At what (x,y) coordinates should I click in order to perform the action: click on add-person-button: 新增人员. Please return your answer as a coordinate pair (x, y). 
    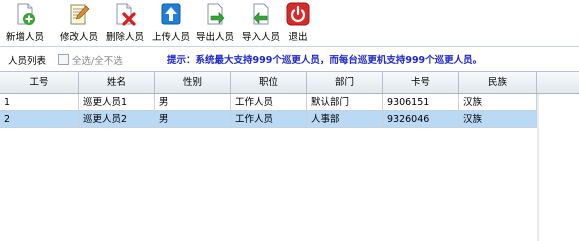
    Looking at the image, I should click on (25, 23).